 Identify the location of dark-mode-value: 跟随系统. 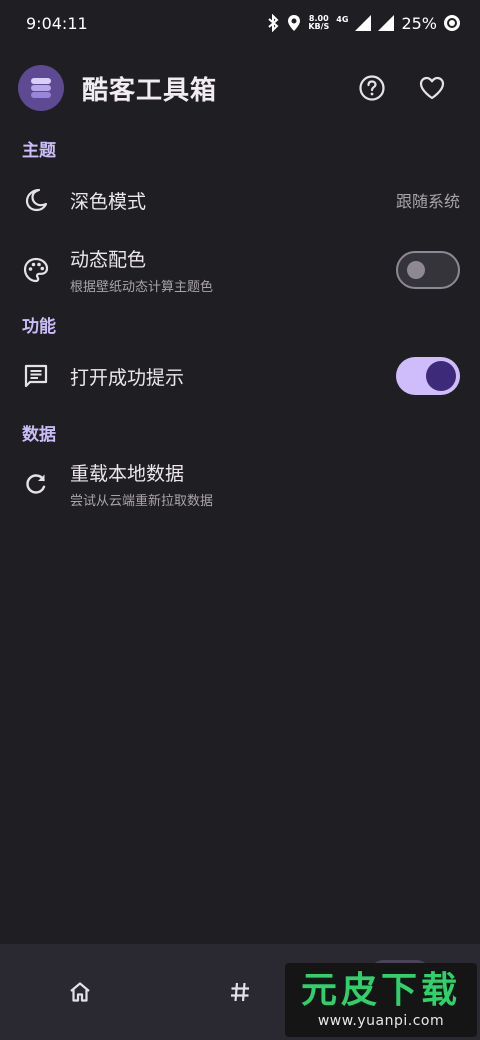
(427, 201).